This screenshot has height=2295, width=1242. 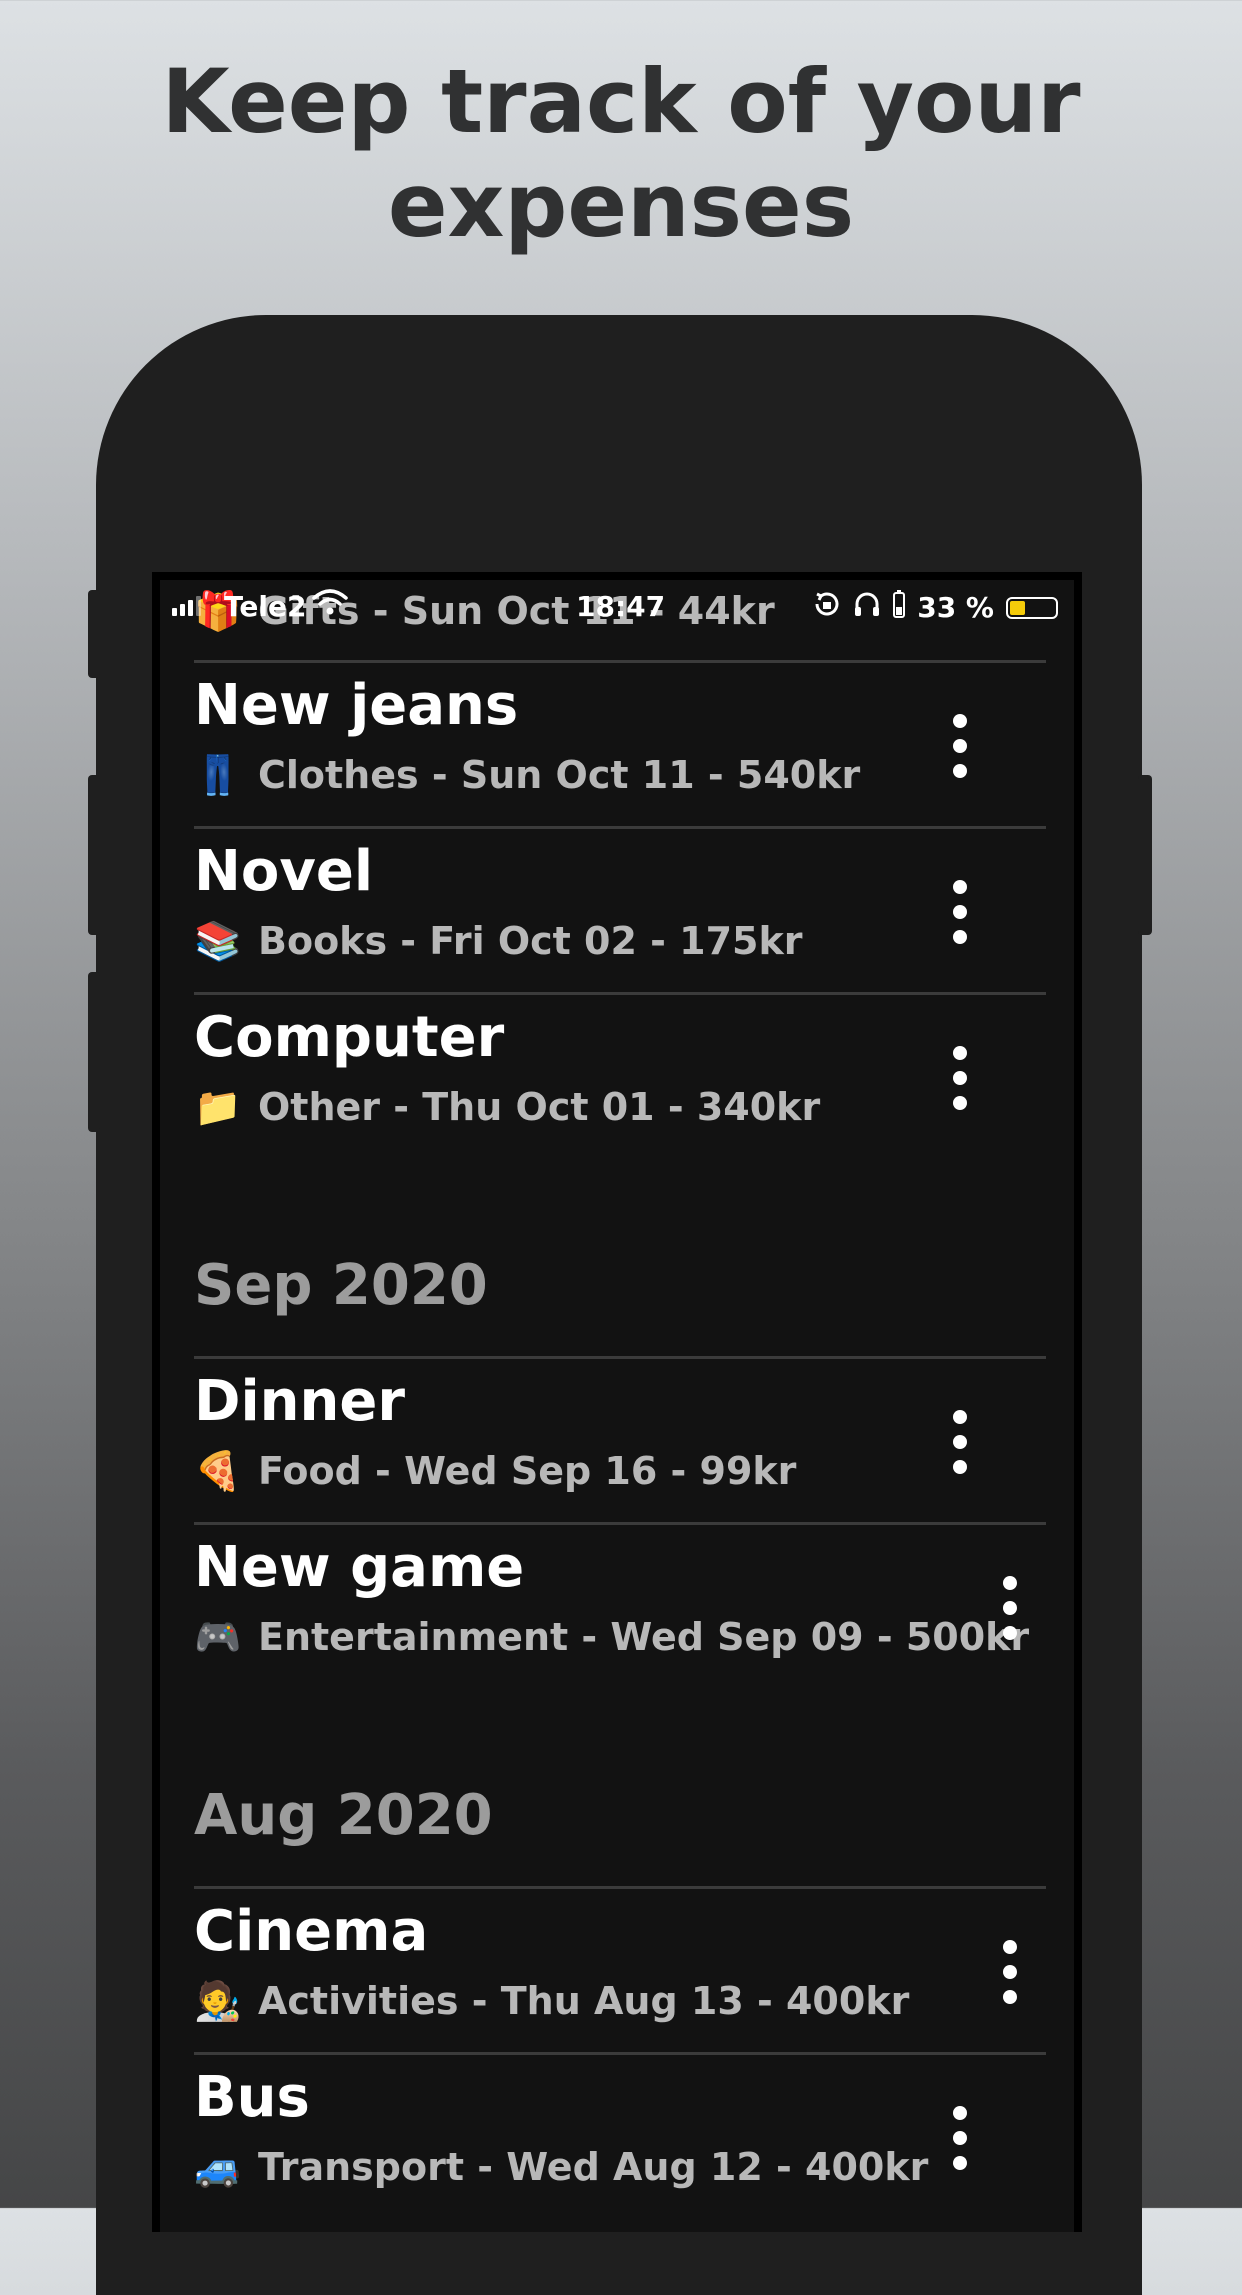 I want to click on expense-subtitle: 👖 Clothes - Sun Oct 11 - 540kr, so click(x=527, y=775).